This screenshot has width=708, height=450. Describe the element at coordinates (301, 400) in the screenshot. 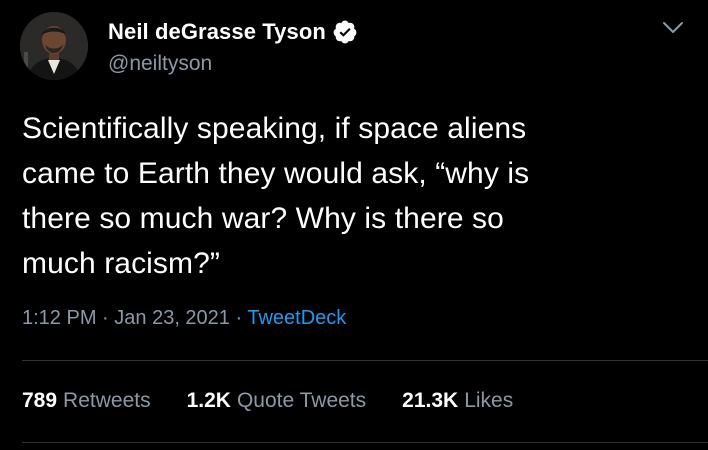

I see `quote-tweets-label: Quote Tweets` at that location.